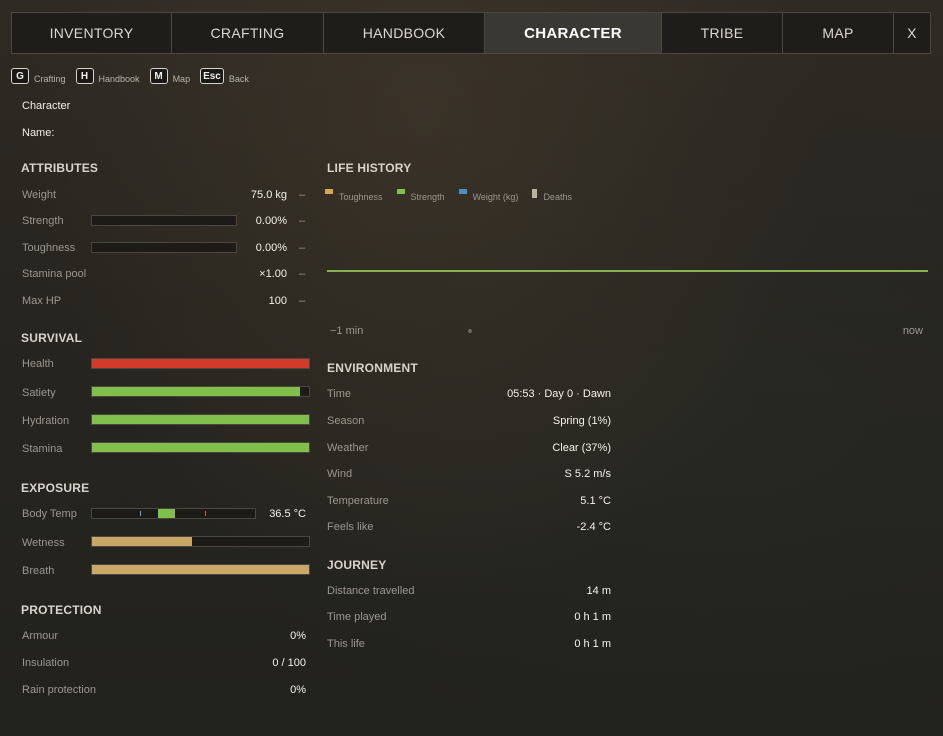 The width and height of the screenshot is (943, 736). What do you see at coordinates (302, 195) in the screenshot?
I see `weight-dash: –` at bounding box center [302, 195].